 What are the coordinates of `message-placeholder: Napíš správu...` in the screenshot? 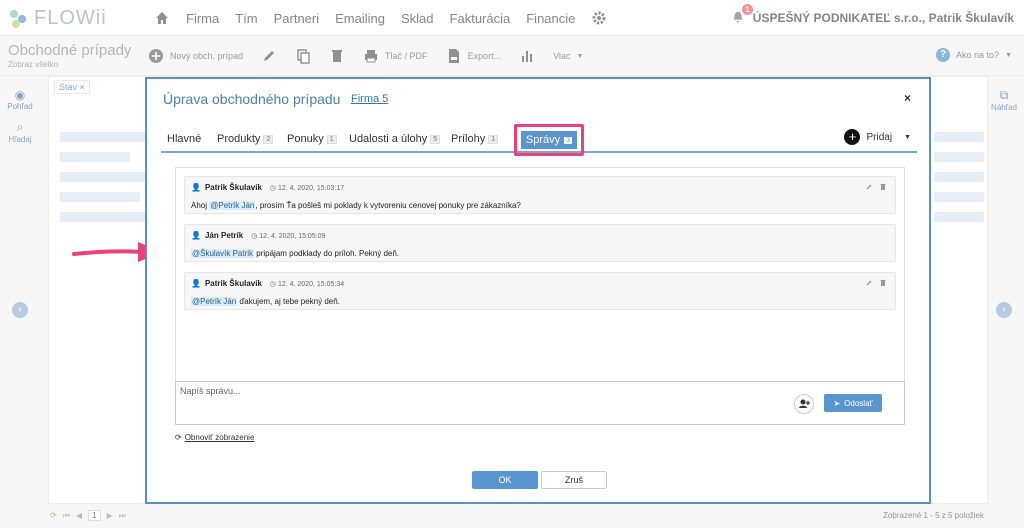 It's located at (210, 391).